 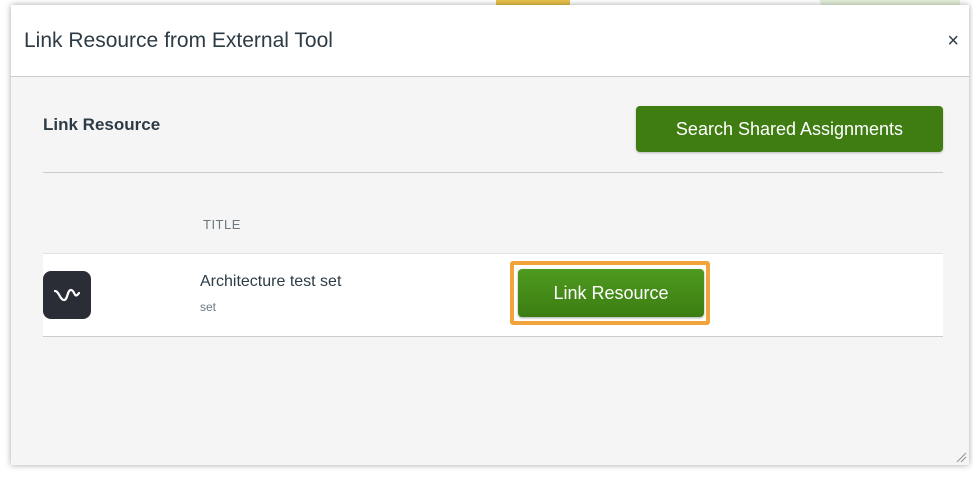 What do you see at coordinates (493, 172) in the screenshot?
I see `section-divider` at bounding box center [493, 172].